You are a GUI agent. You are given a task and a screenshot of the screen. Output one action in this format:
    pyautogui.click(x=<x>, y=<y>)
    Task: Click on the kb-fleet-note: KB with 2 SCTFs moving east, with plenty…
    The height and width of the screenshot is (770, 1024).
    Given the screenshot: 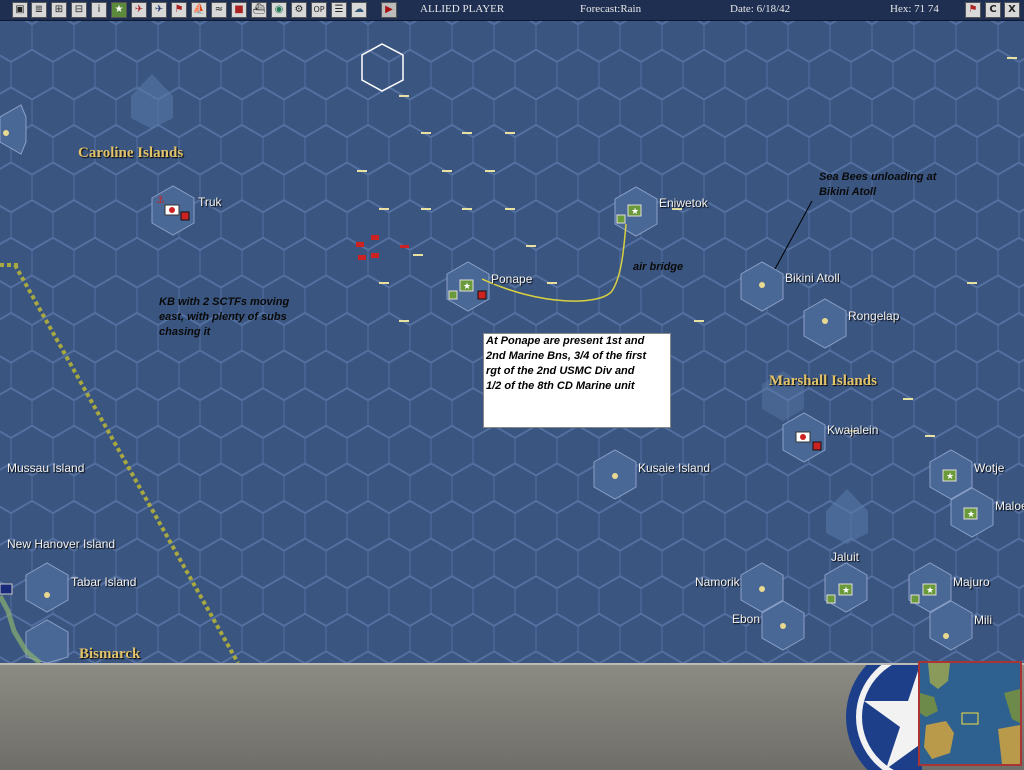 What is the action you would take?
    pyautogui.click(x=224, y=317)
    